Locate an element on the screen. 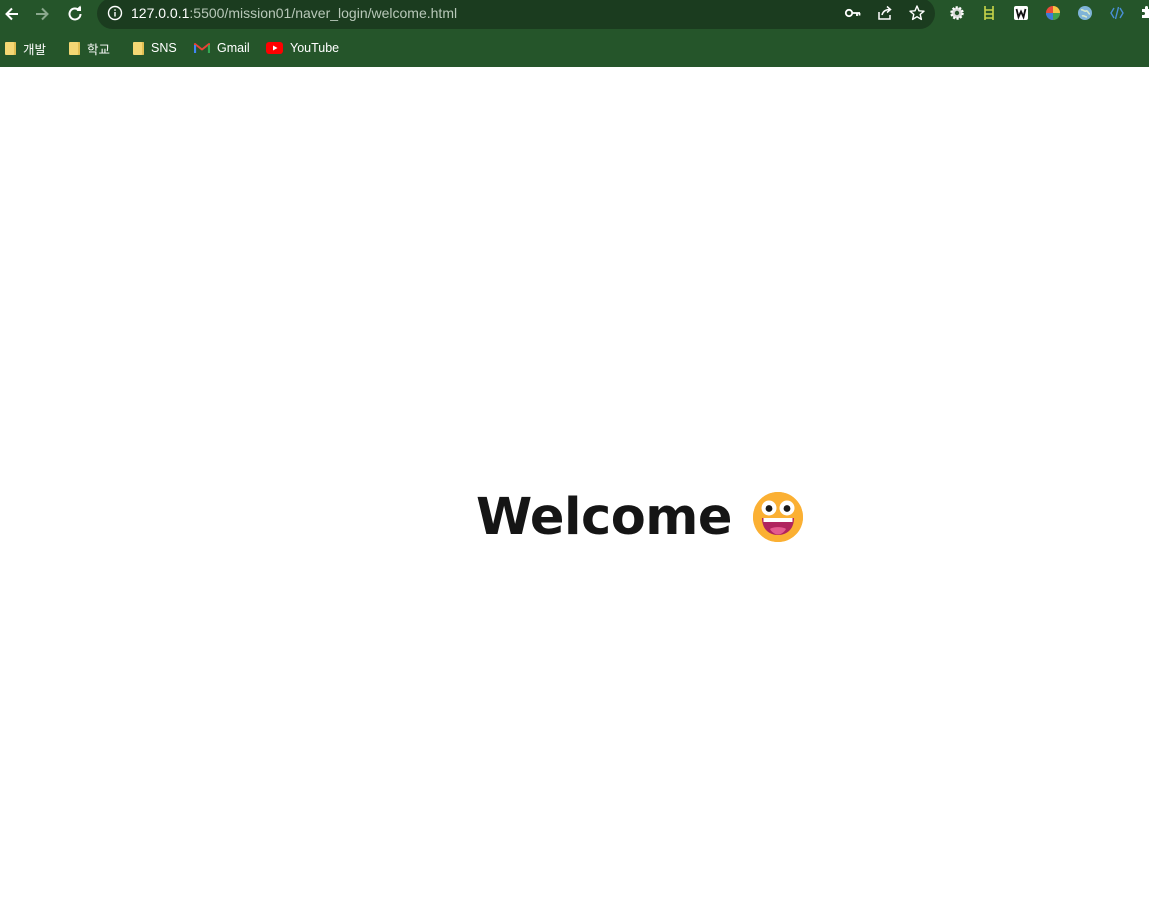 The image size is (1149, 897). globe-extension-icon is located at coordinates (1085, 13).